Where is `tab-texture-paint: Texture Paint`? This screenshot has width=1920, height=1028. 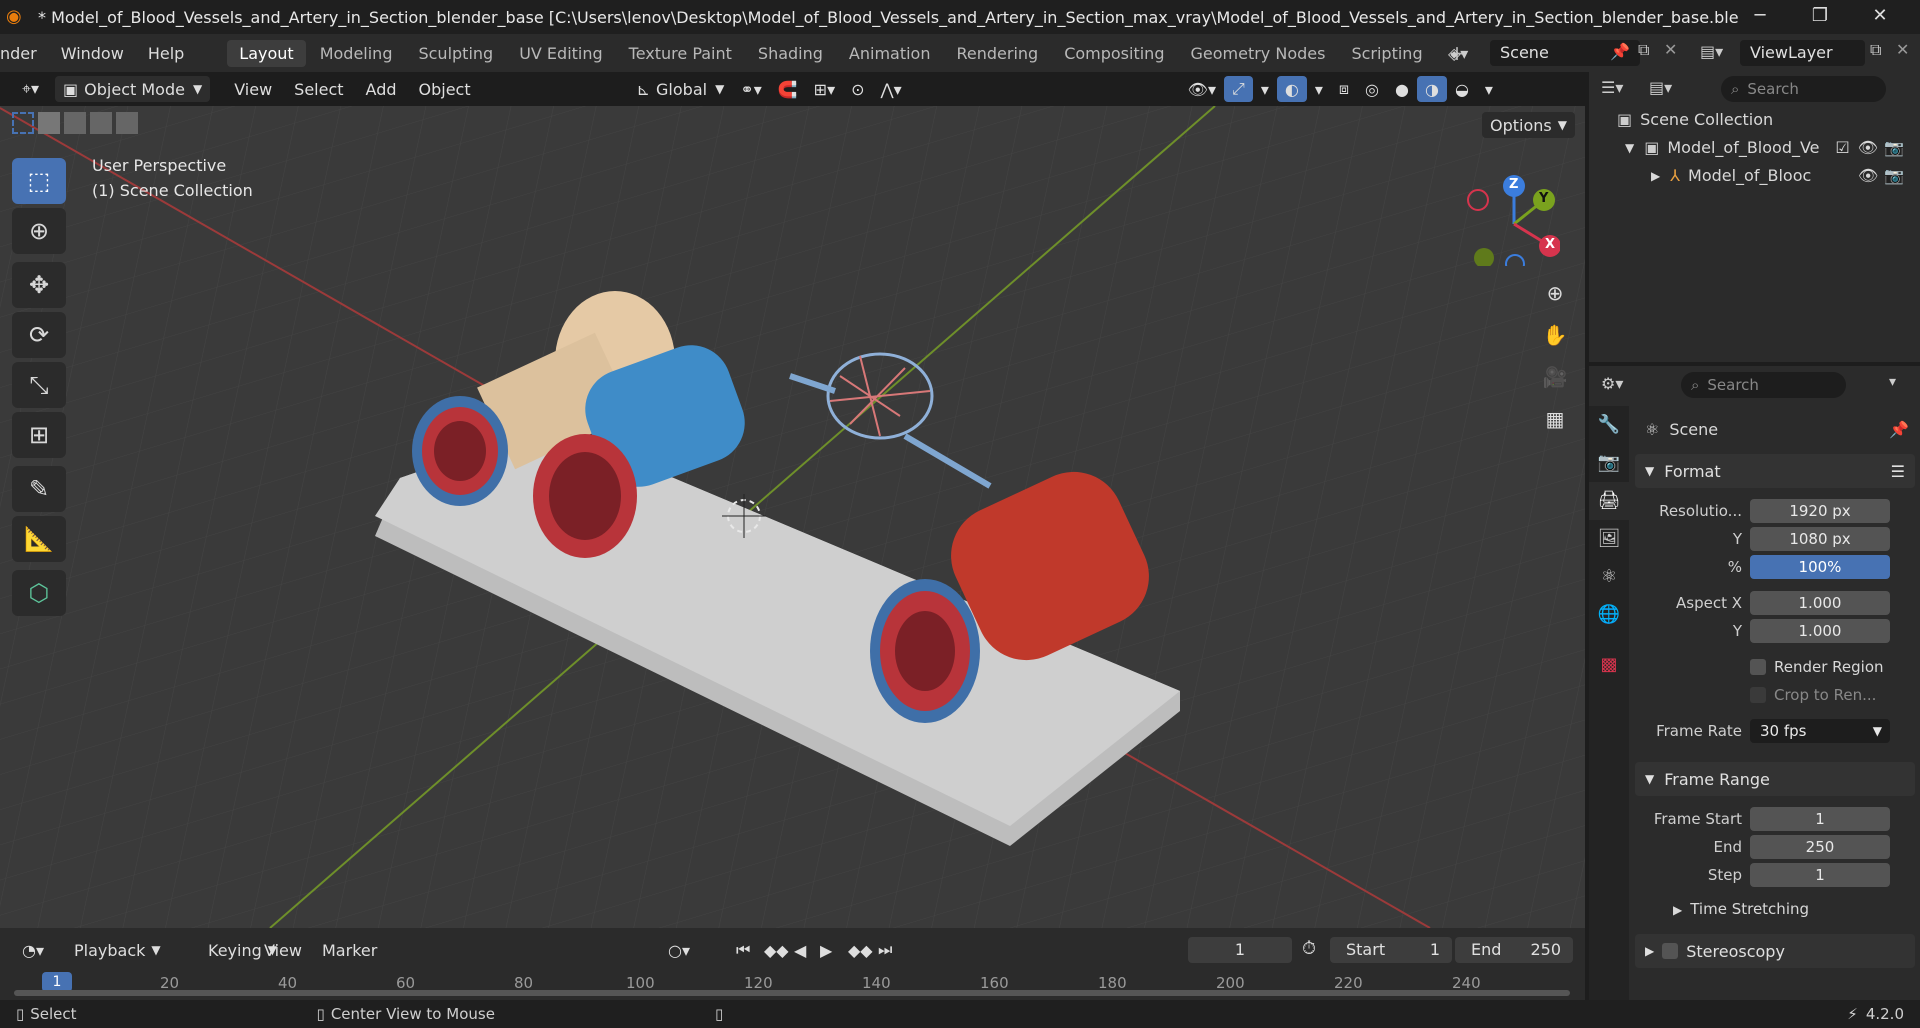 tab-texture-paint: Texture Paint is located at coordinates (680, 53).